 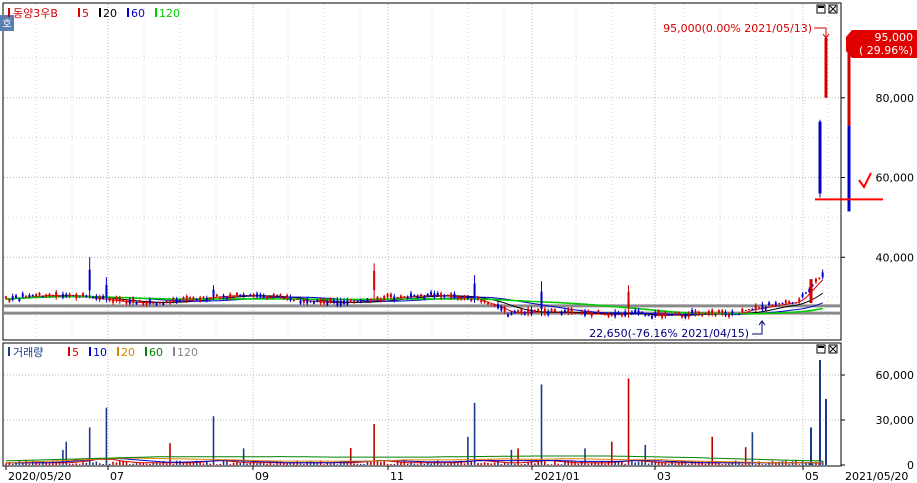 What do you see at coordinates (886, 50) in the screenshot?
I see `last-price-change: ( 29.96%)` at bounding box center [886, 50].